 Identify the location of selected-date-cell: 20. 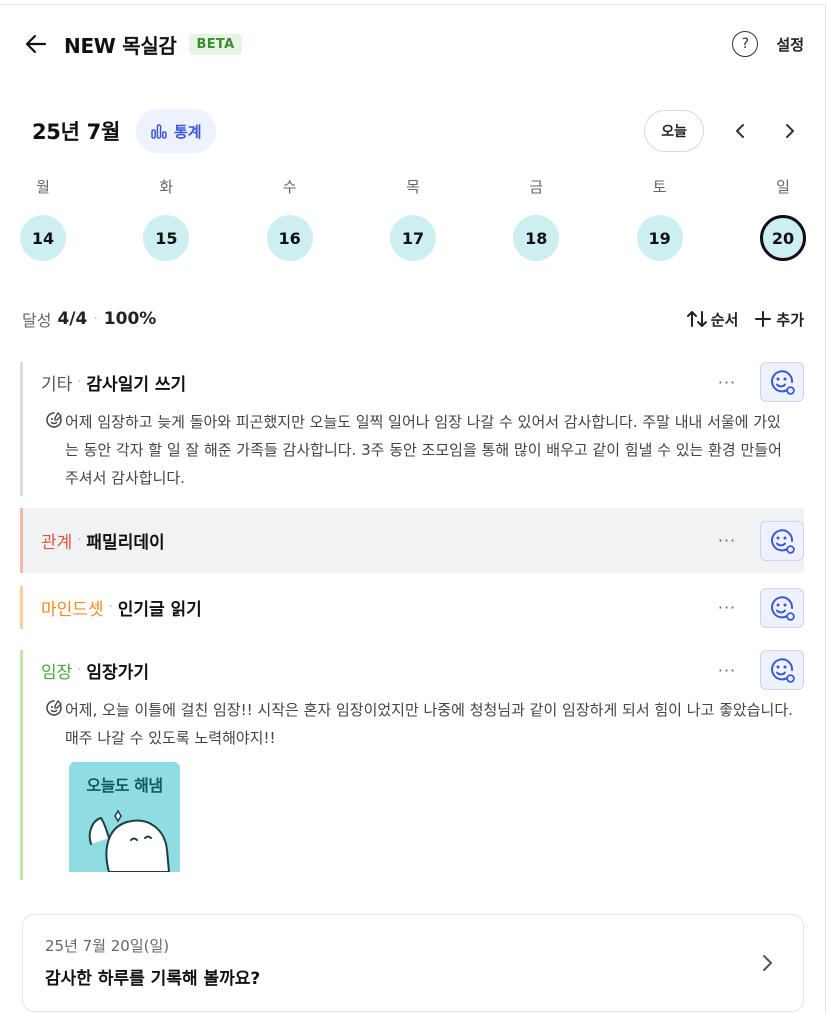
(782, 238).